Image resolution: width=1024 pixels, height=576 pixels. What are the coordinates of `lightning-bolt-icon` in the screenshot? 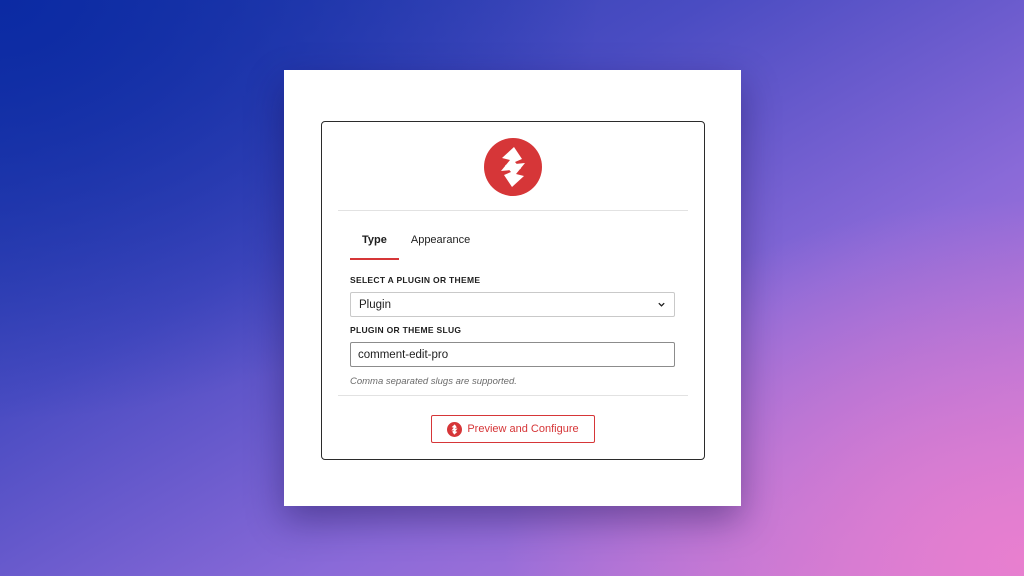 It's located at (455, 429).